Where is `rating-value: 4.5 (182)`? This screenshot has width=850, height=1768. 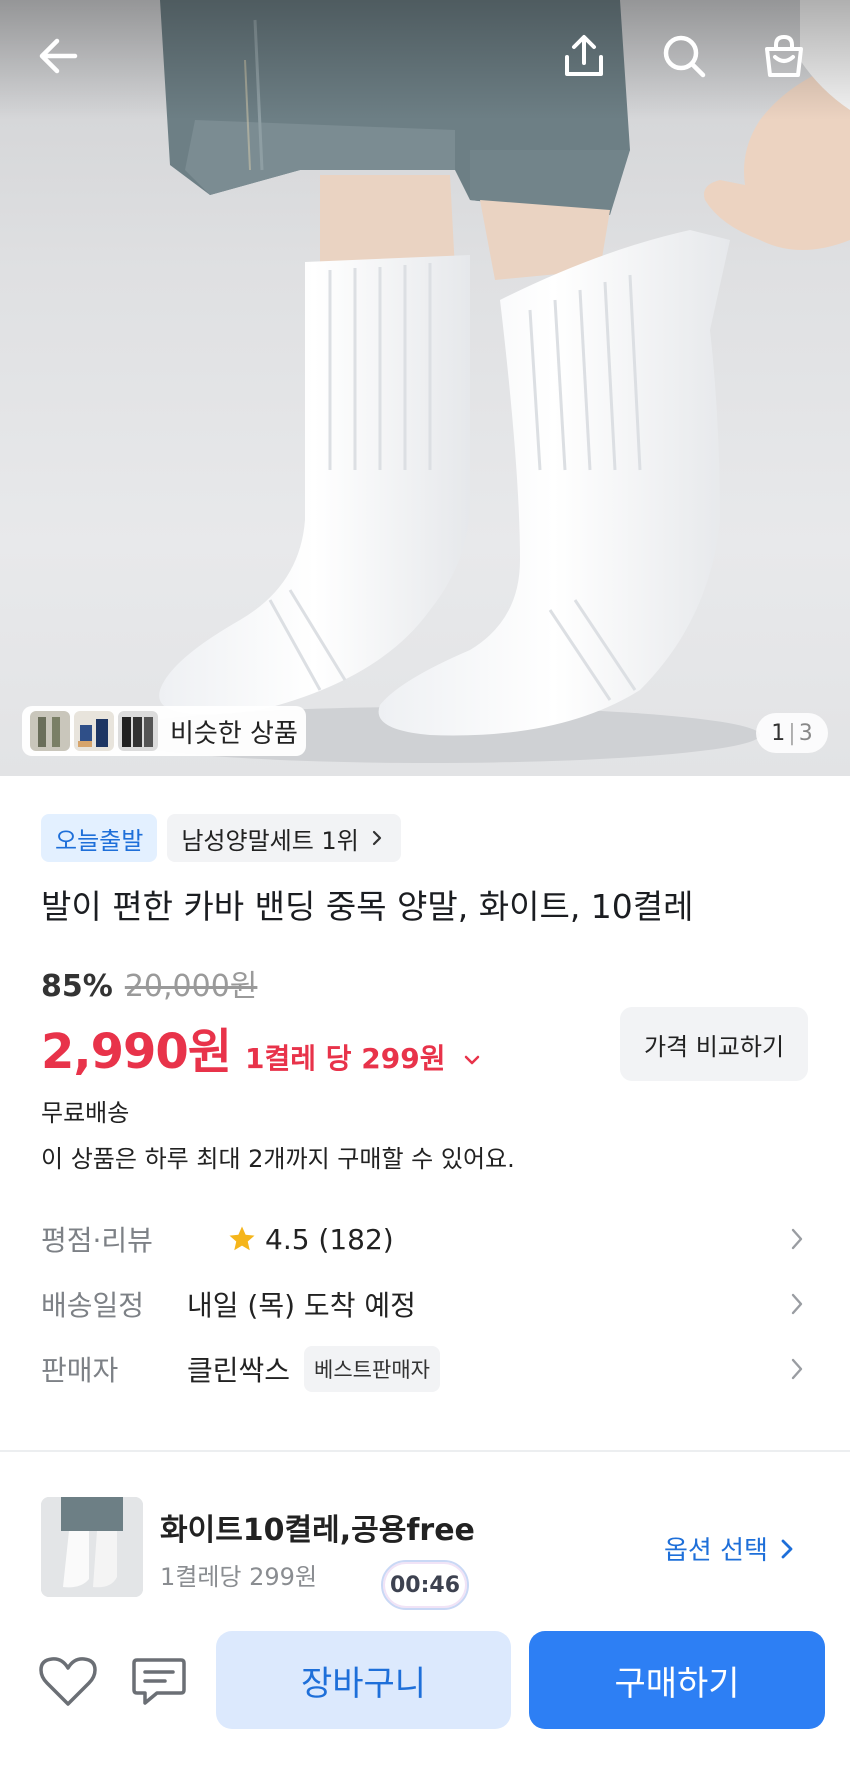
rating-value: 4.5 (182) is located at coordinates (329, 1239).